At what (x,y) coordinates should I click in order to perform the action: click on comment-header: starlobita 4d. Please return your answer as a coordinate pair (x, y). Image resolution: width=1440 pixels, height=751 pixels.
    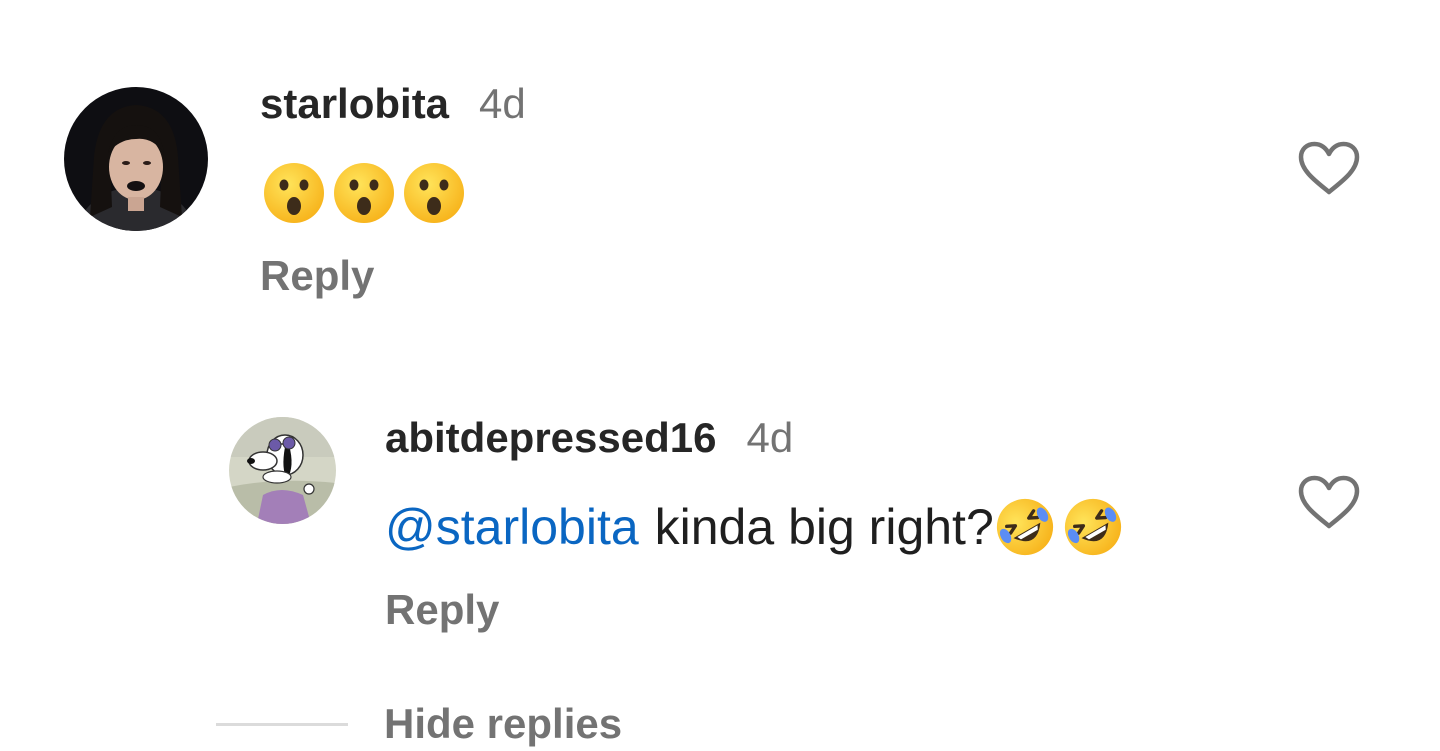
    Looking at the image, I should click on (393, 104).